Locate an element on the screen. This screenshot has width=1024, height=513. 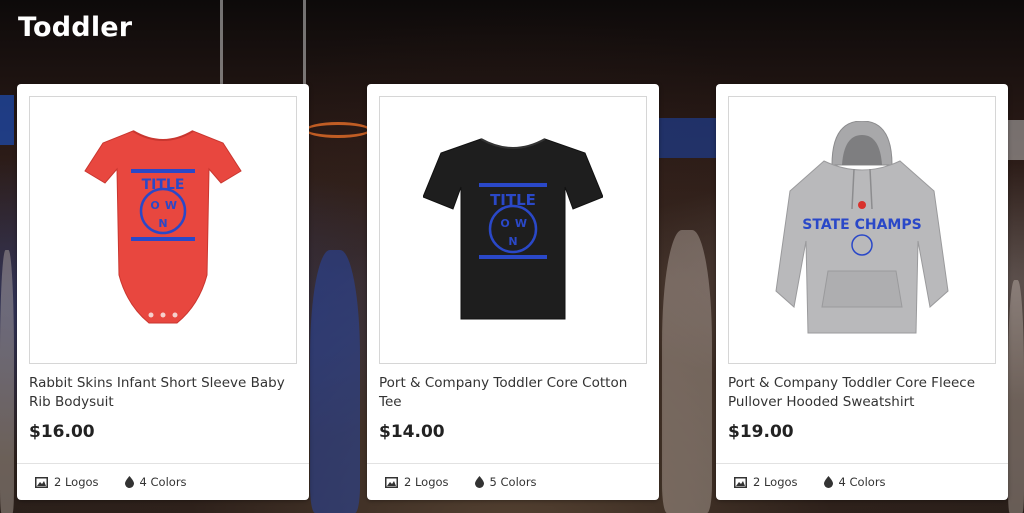
colors-count: 5 Colors is located at coordinates (505, 482).